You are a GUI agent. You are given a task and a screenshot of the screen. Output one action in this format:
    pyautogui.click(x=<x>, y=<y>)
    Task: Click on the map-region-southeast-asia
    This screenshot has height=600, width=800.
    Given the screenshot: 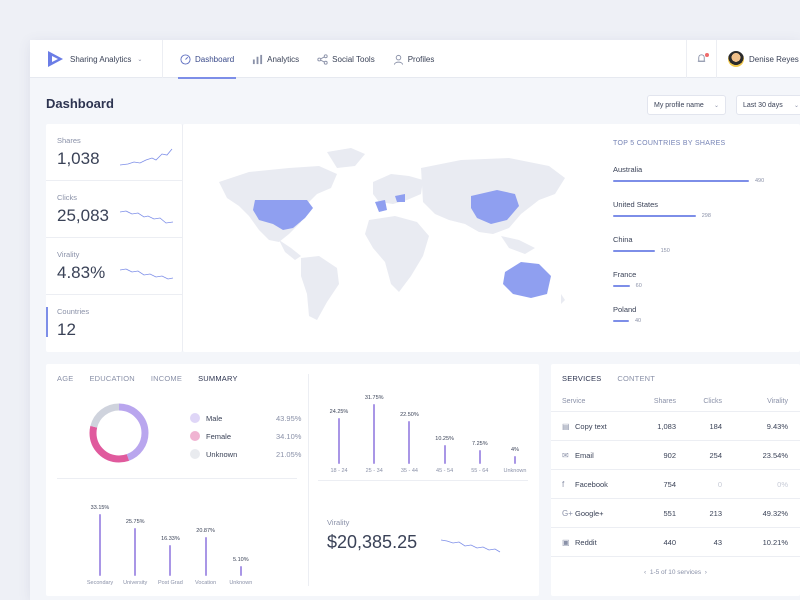 What is the action you would take?
    pyautogui.click(x=518, y=245)
    